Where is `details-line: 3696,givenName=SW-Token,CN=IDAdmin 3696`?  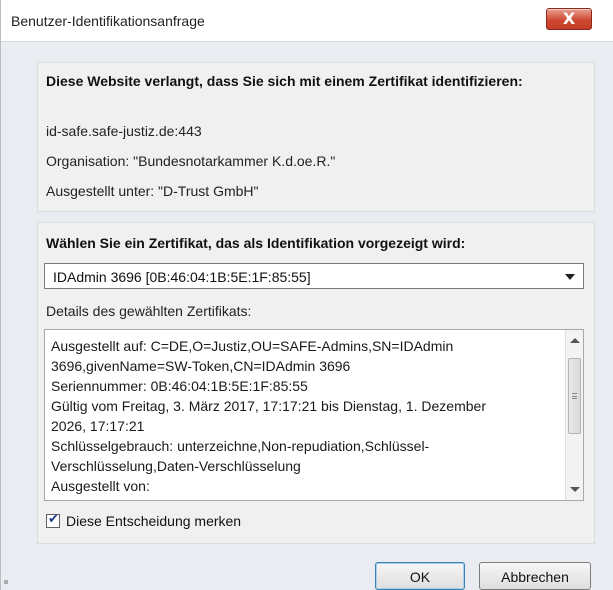
details-line: 3696,givenName=SW-Token,CN=IDAdmin 3696 is located at coordinates (201, 366).